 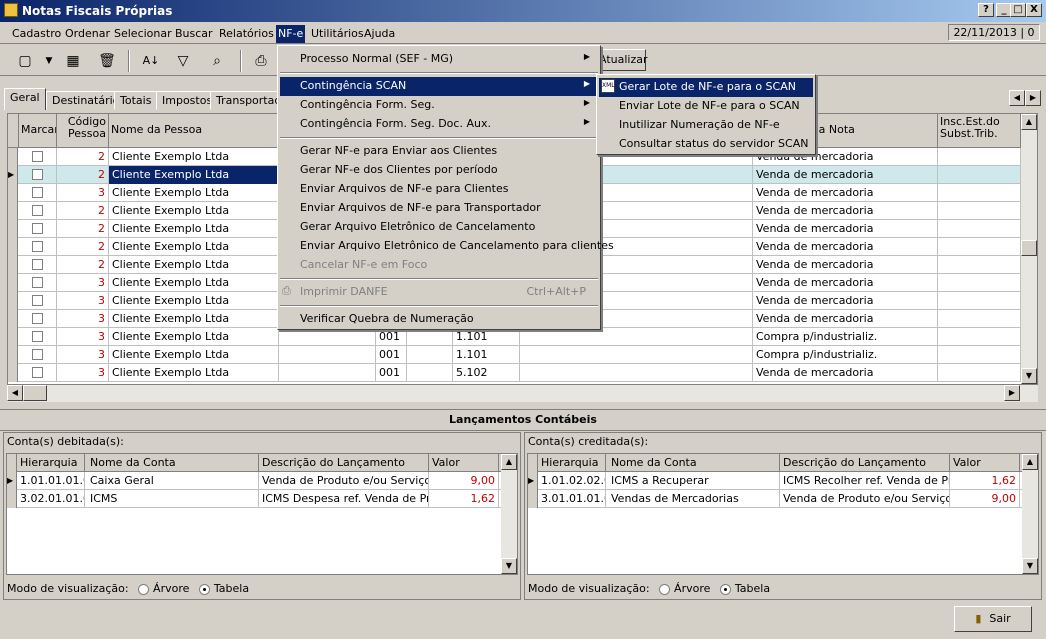 I want to click on grid-horizontal-scrollbar: ◀ ▶, so click(x=522, y=393).